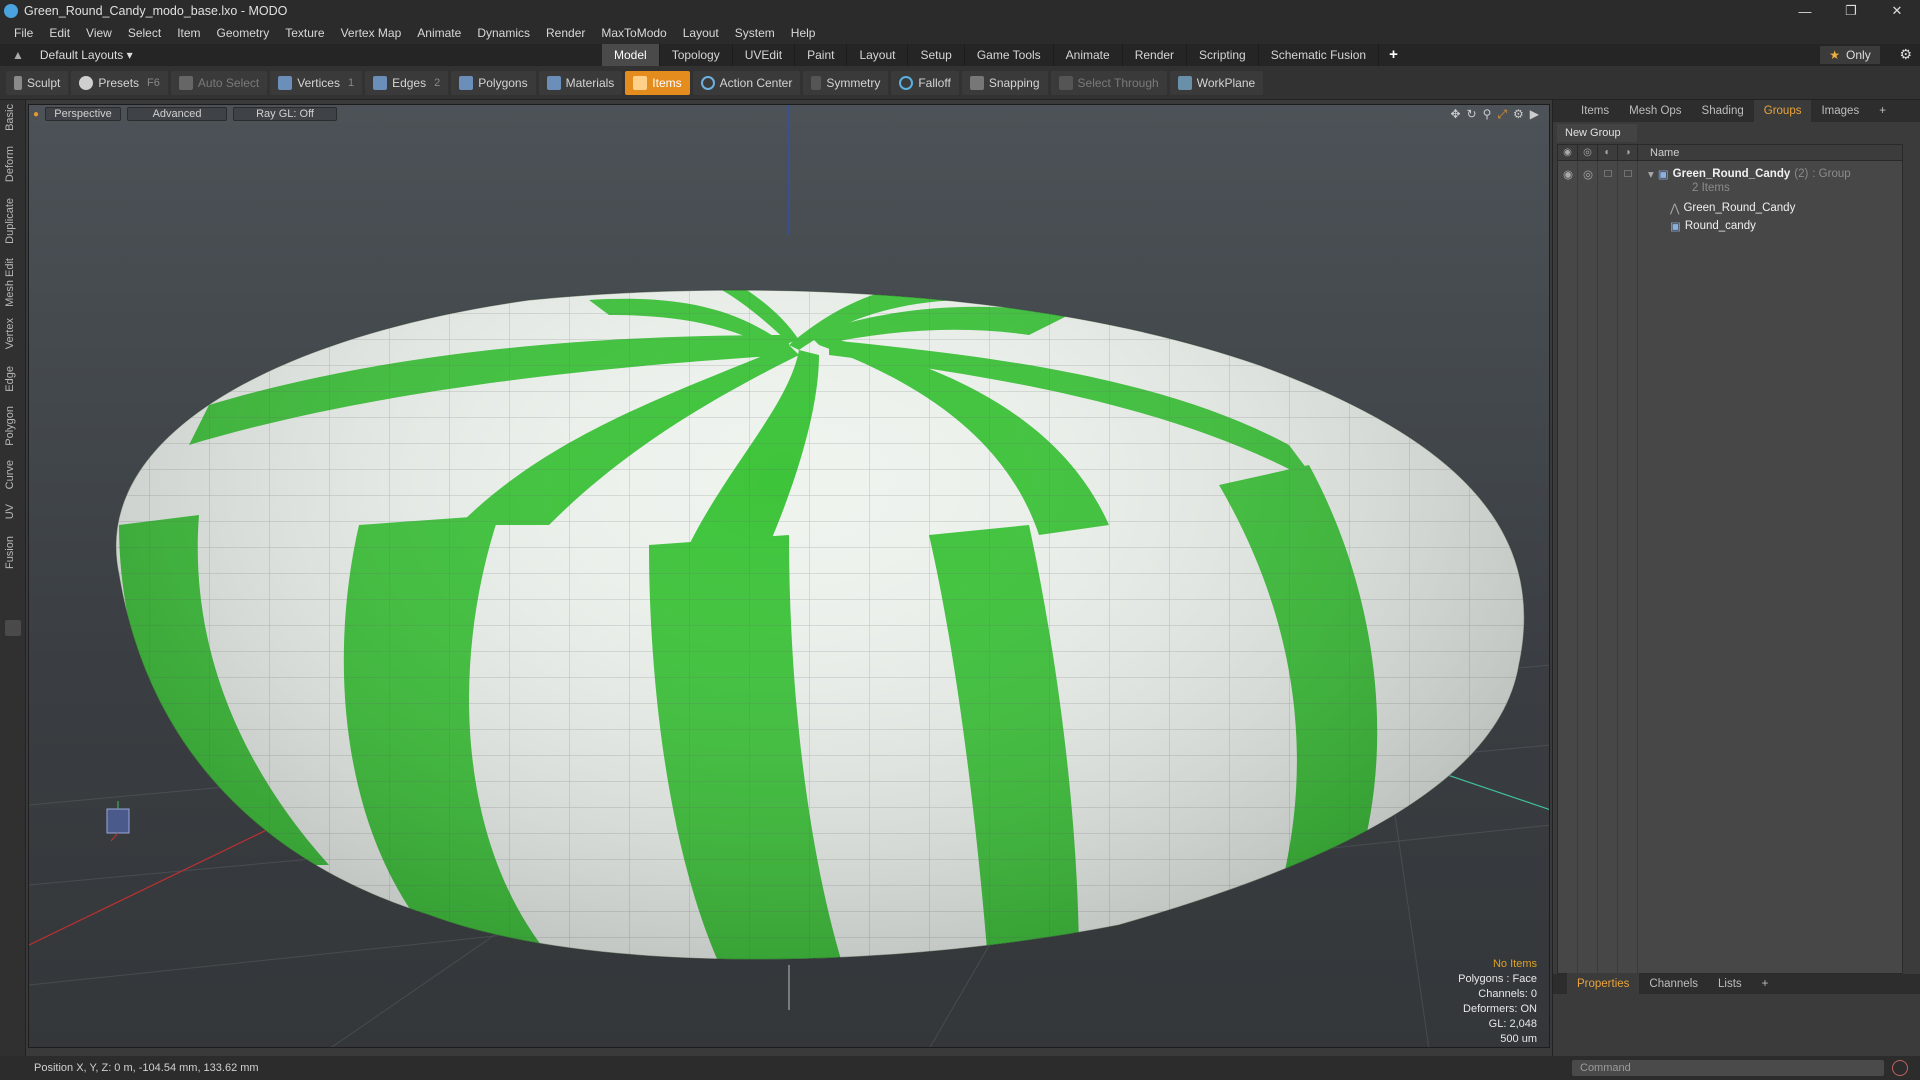 Image resolution: width=1920 pixels, height=1080 pixels. What do you see at coordinates (1588, 152) in the screenshot?
I see `lock-column-icon: ◎` at bounding box center [1588, 152].